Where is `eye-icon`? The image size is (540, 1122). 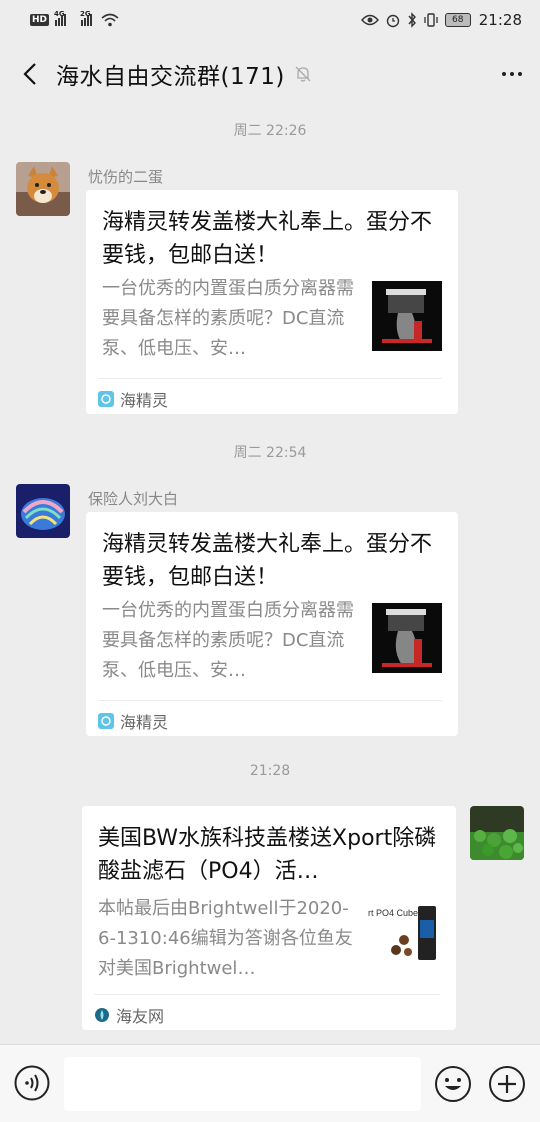
eye-icon is located at coordinates (369, 20).